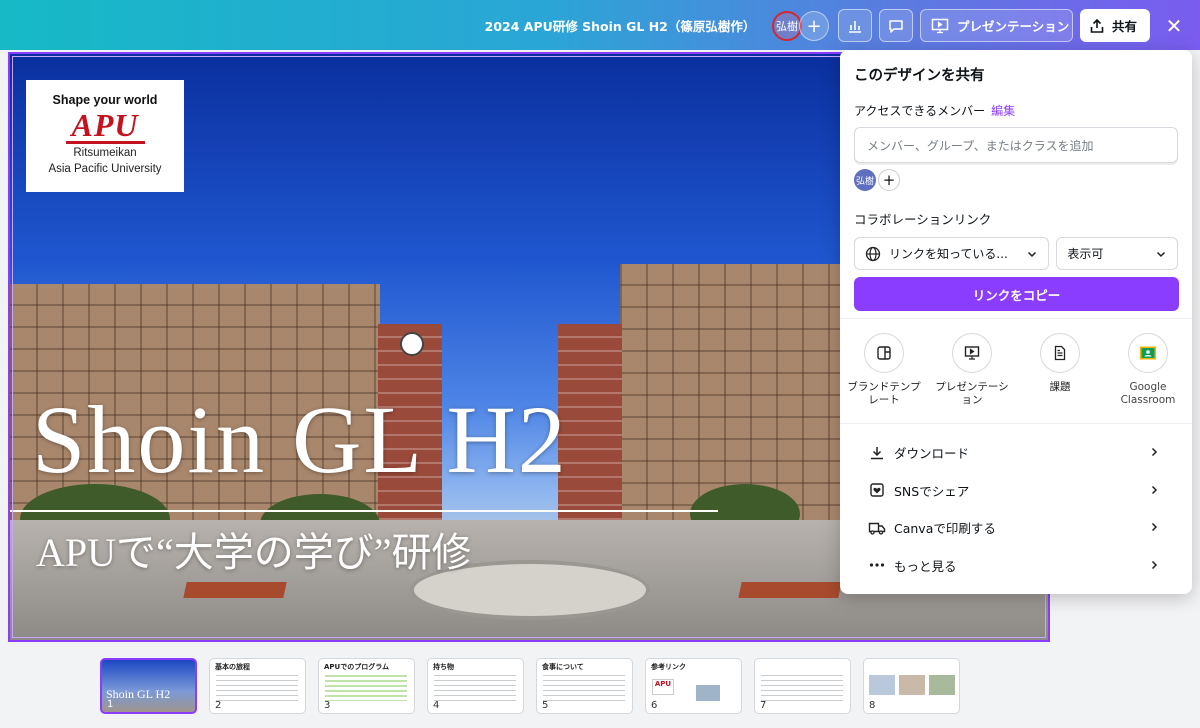 The image size is (1200, 728). Describe the element at coordinates (327, 705) in the screenshot. I see `page-number: 3` at that location.